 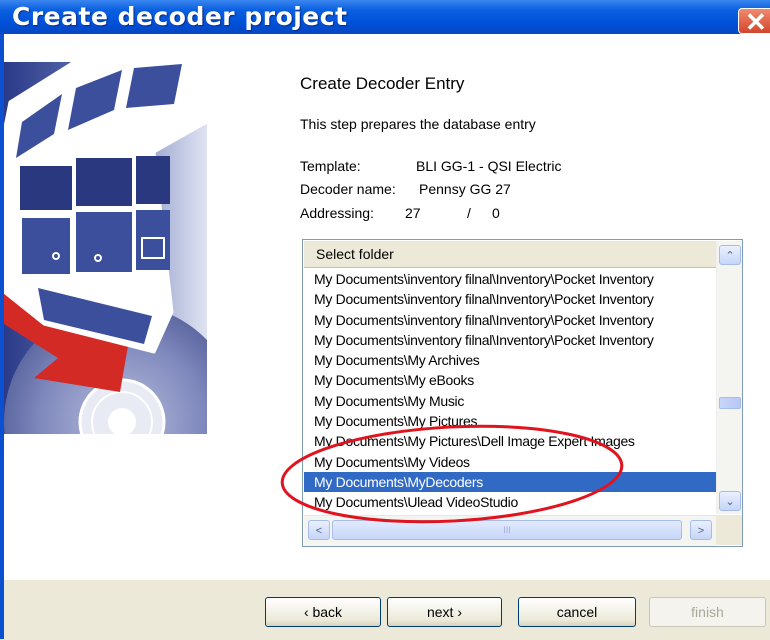 I want to click on decoder-name-label: Decoder name:, so click(x=348, y=189).